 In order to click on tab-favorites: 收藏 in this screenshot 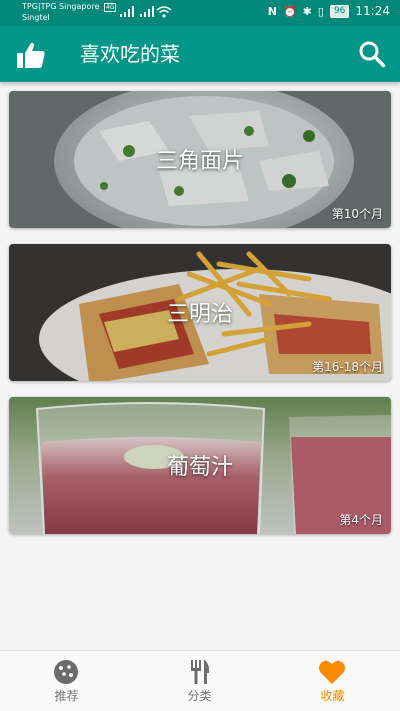, I will do `click(332, 681)`.